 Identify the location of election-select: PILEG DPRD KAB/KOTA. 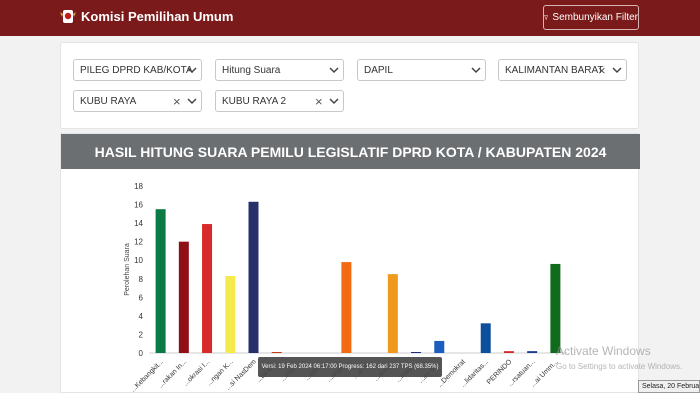
(137, 70).